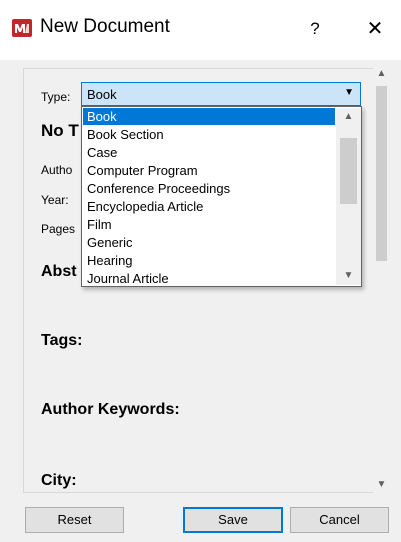  What do you see at coordinates (209, 188) in the screenshot?
I see `dropdown-option: Conference Proceedings` at bounding box center [209, 188].